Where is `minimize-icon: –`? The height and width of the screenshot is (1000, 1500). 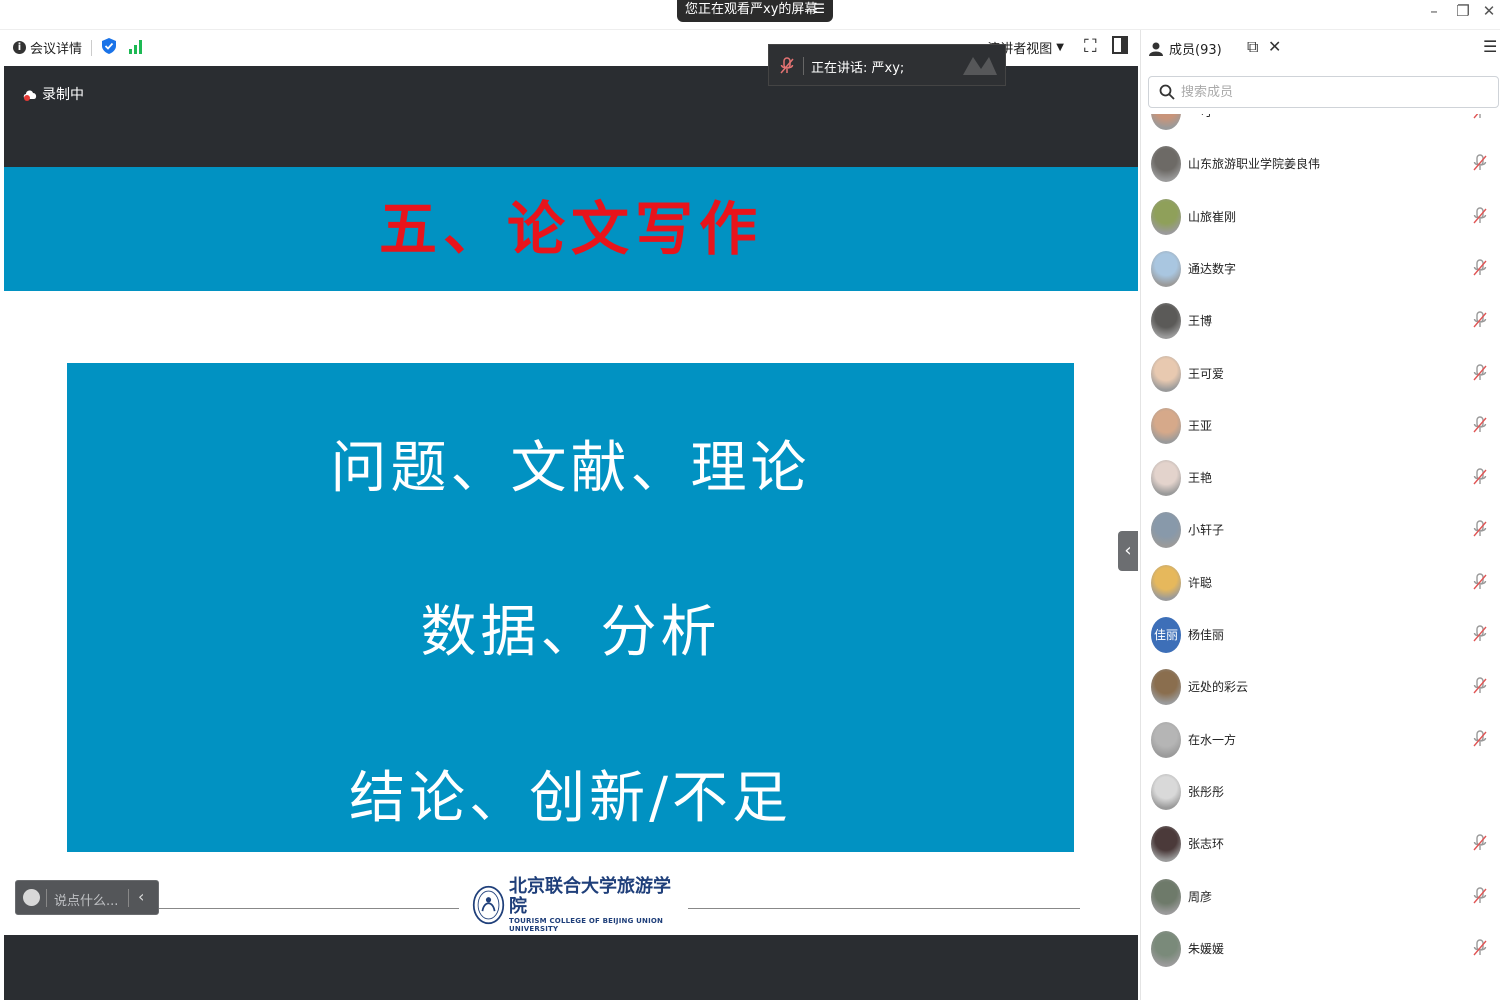 minimize-icon: – is located at coordinates (1434, 11).